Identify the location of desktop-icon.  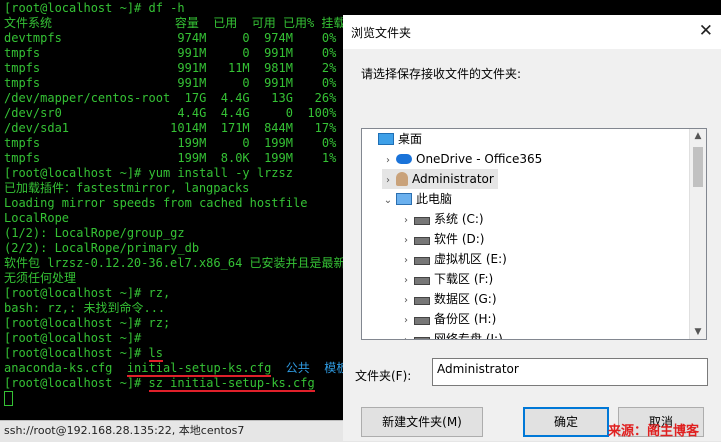
(386, 138).